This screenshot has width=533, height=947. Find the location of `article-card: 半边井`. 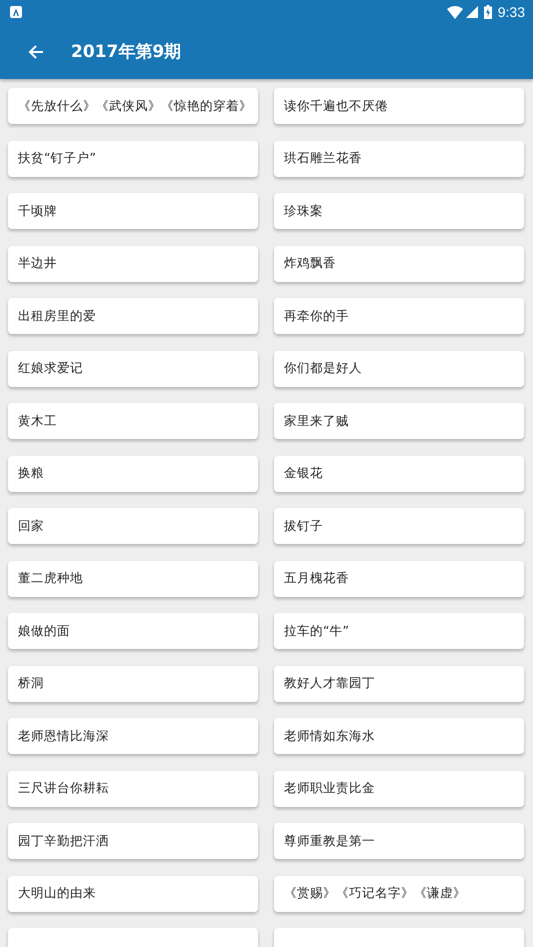

article-card: 半边井 is located at coordinates (133, 264).